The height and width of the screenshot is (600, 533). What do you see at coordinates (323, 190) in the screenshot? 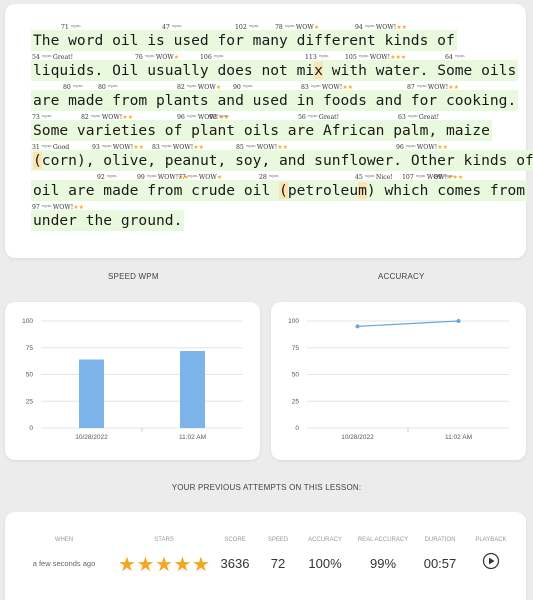
I see `passage-line-part: petroleu` at bounding box center [323, 190].